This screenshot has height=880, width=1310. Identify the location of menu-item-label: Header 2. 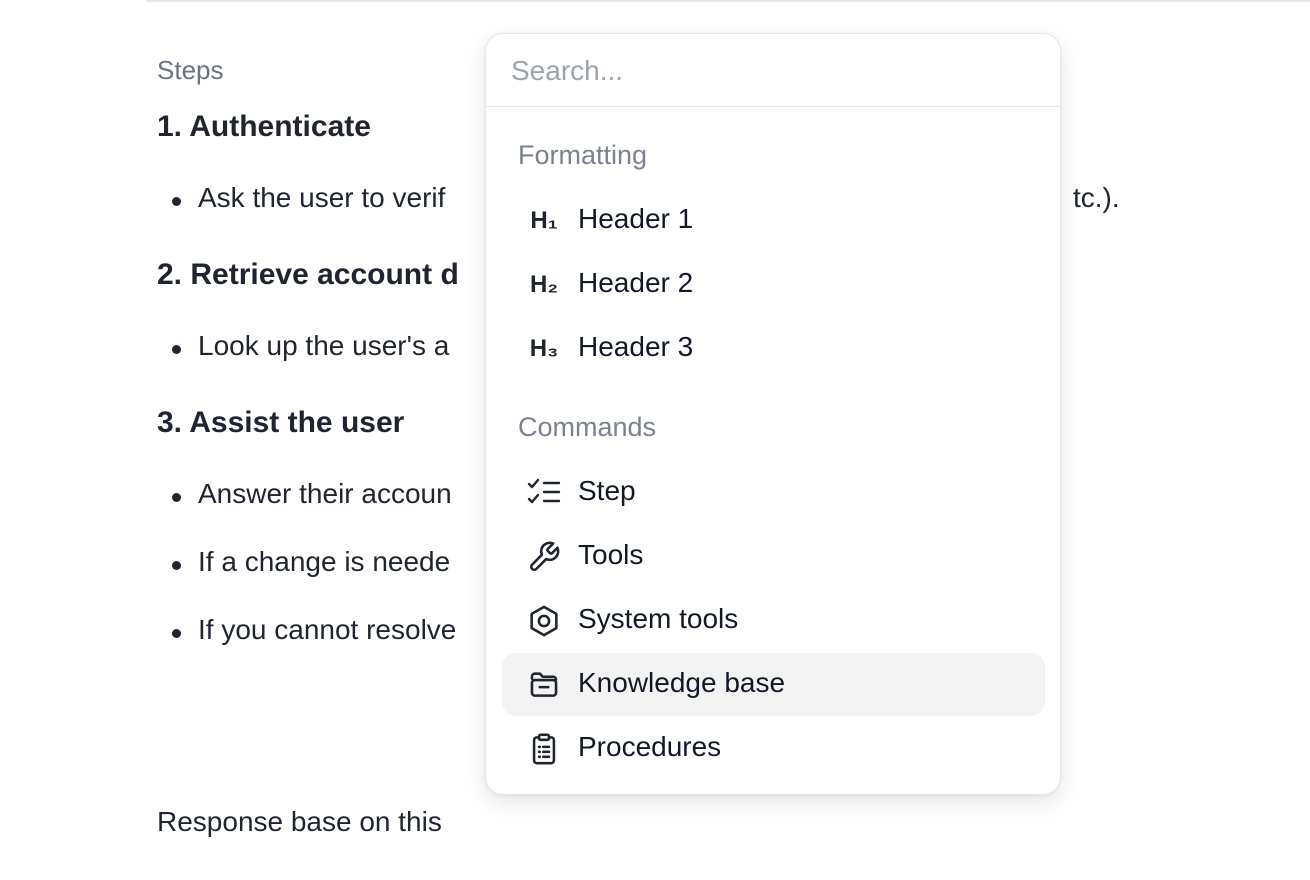
(636, 282).